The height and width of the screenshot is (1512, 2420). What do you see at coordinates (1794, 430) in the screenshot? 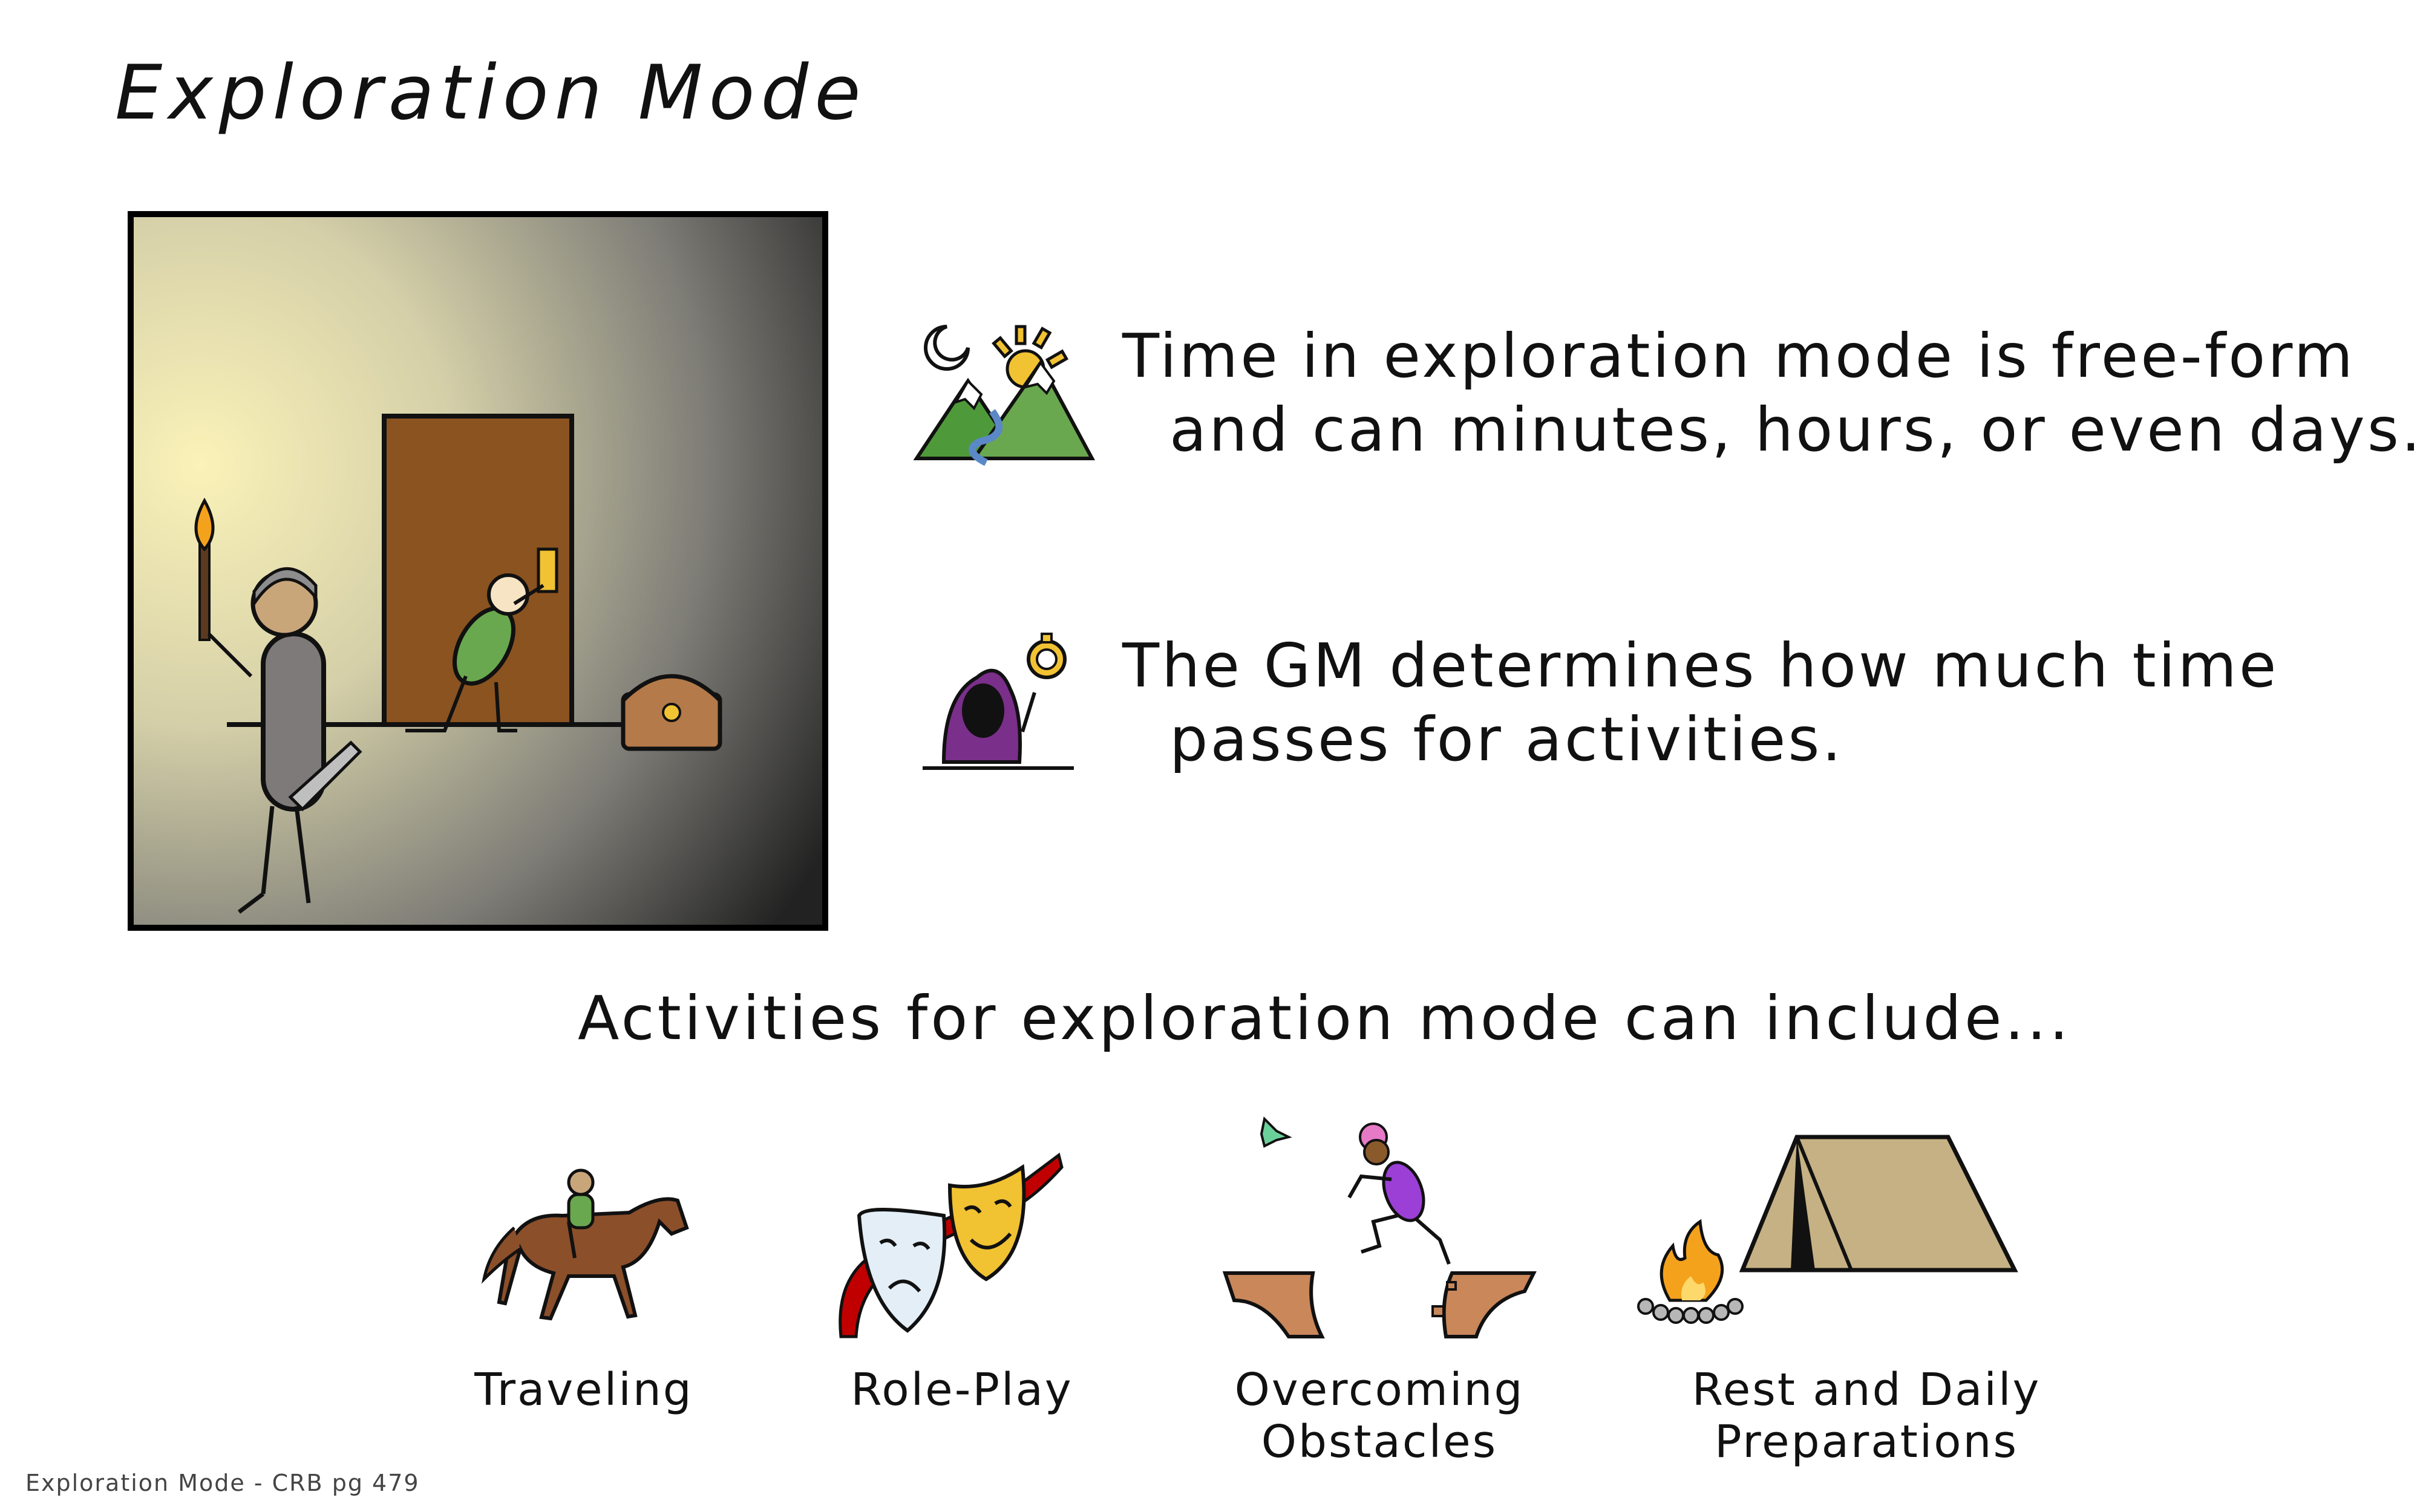
I see `bullet-line: and can minutes, hours, or even days.` at bounding box center [1794, 430].